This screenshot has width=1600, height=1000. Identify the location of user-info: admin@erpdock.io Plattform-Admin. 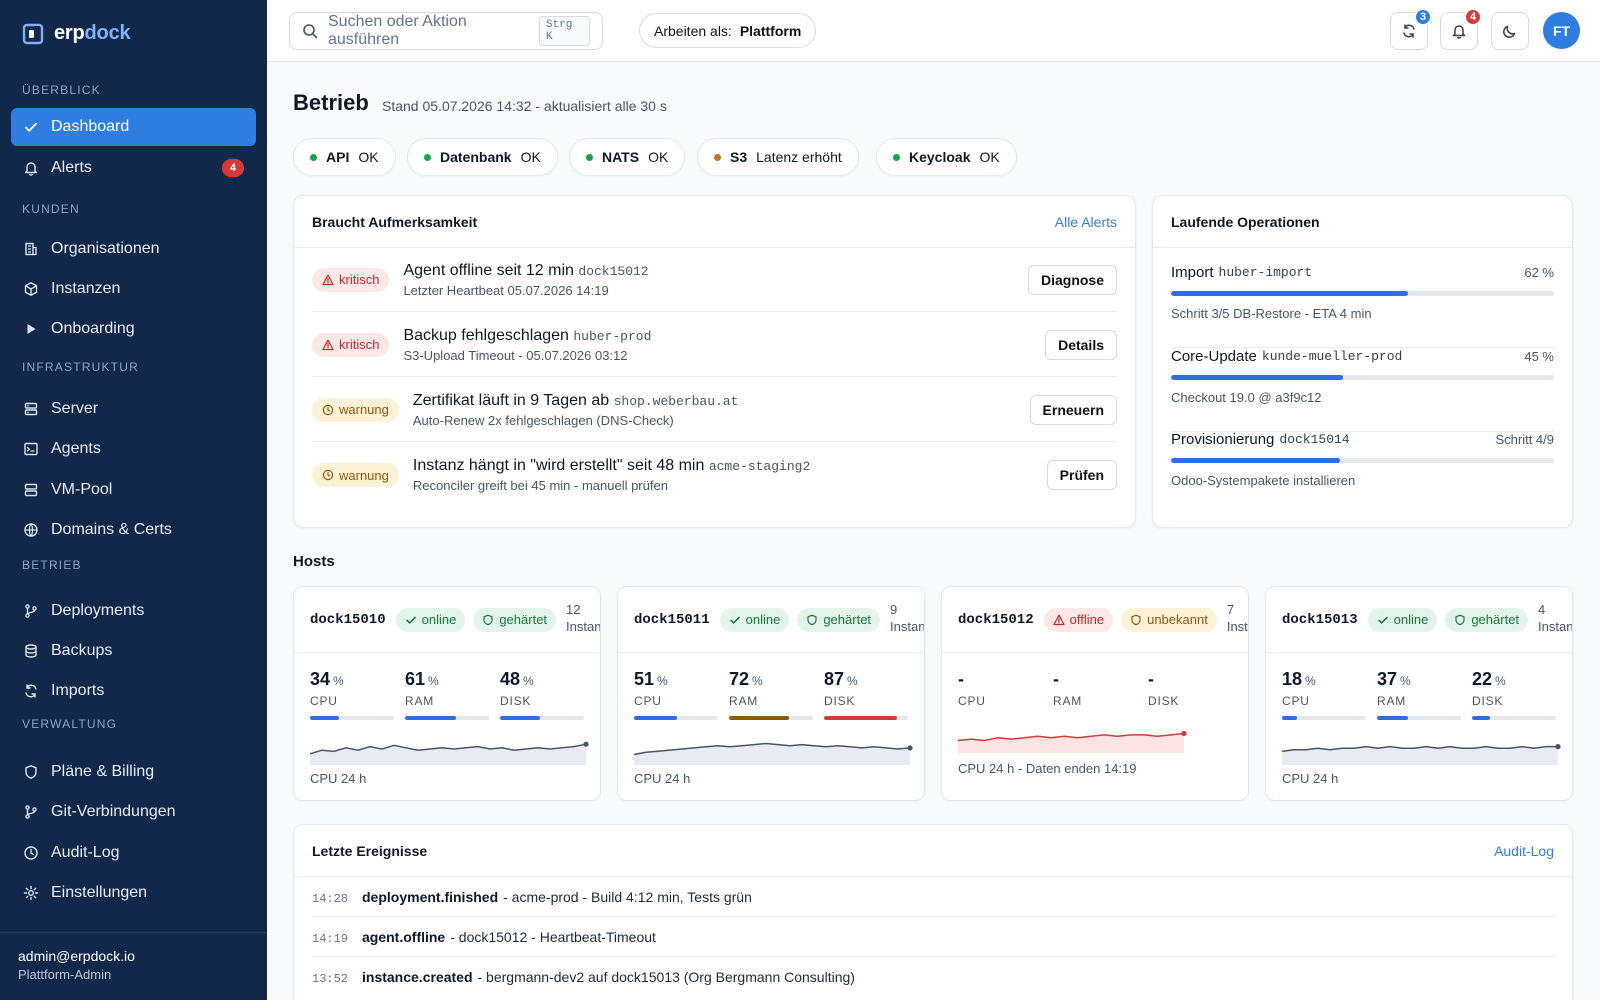
(133, 966).